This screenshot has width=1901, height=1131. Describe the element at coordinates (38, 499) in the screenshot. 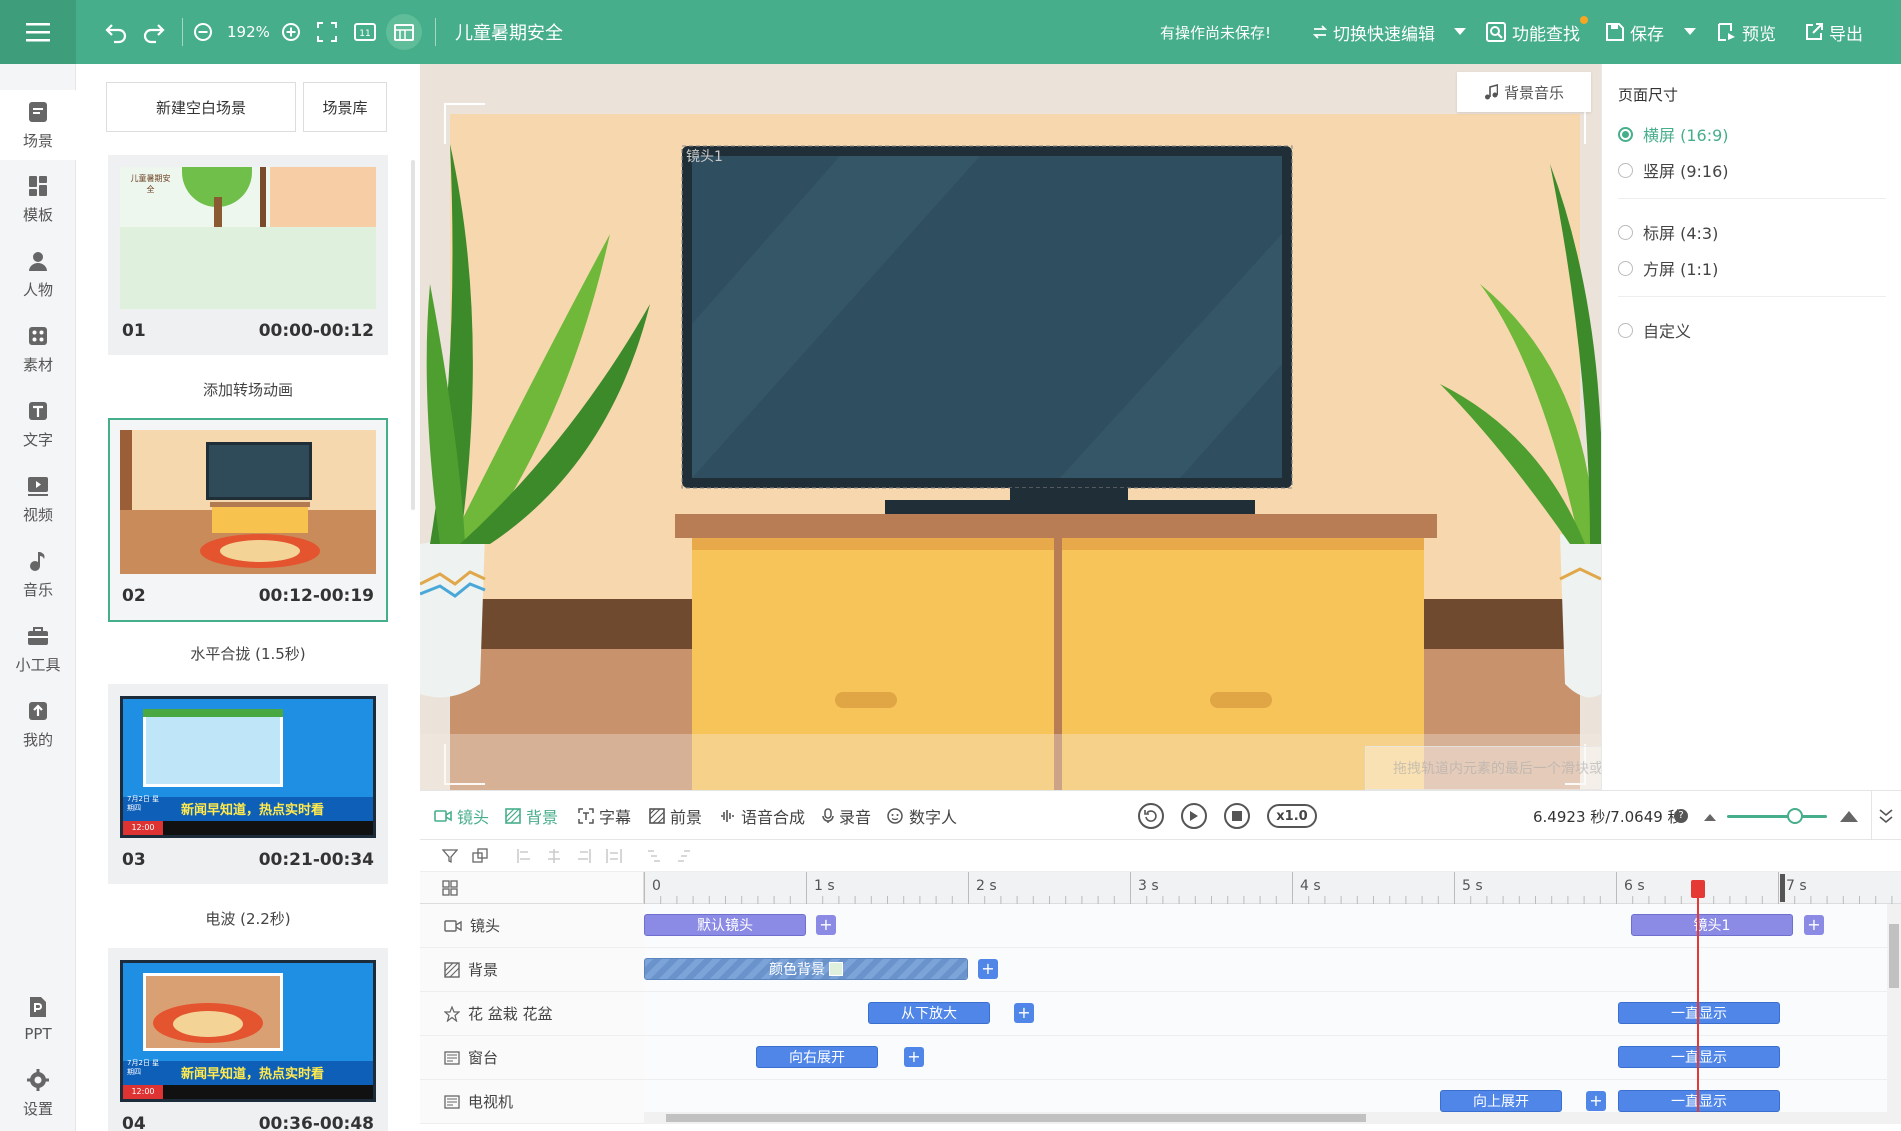

I see `nav-item-video: 视频` at that location.